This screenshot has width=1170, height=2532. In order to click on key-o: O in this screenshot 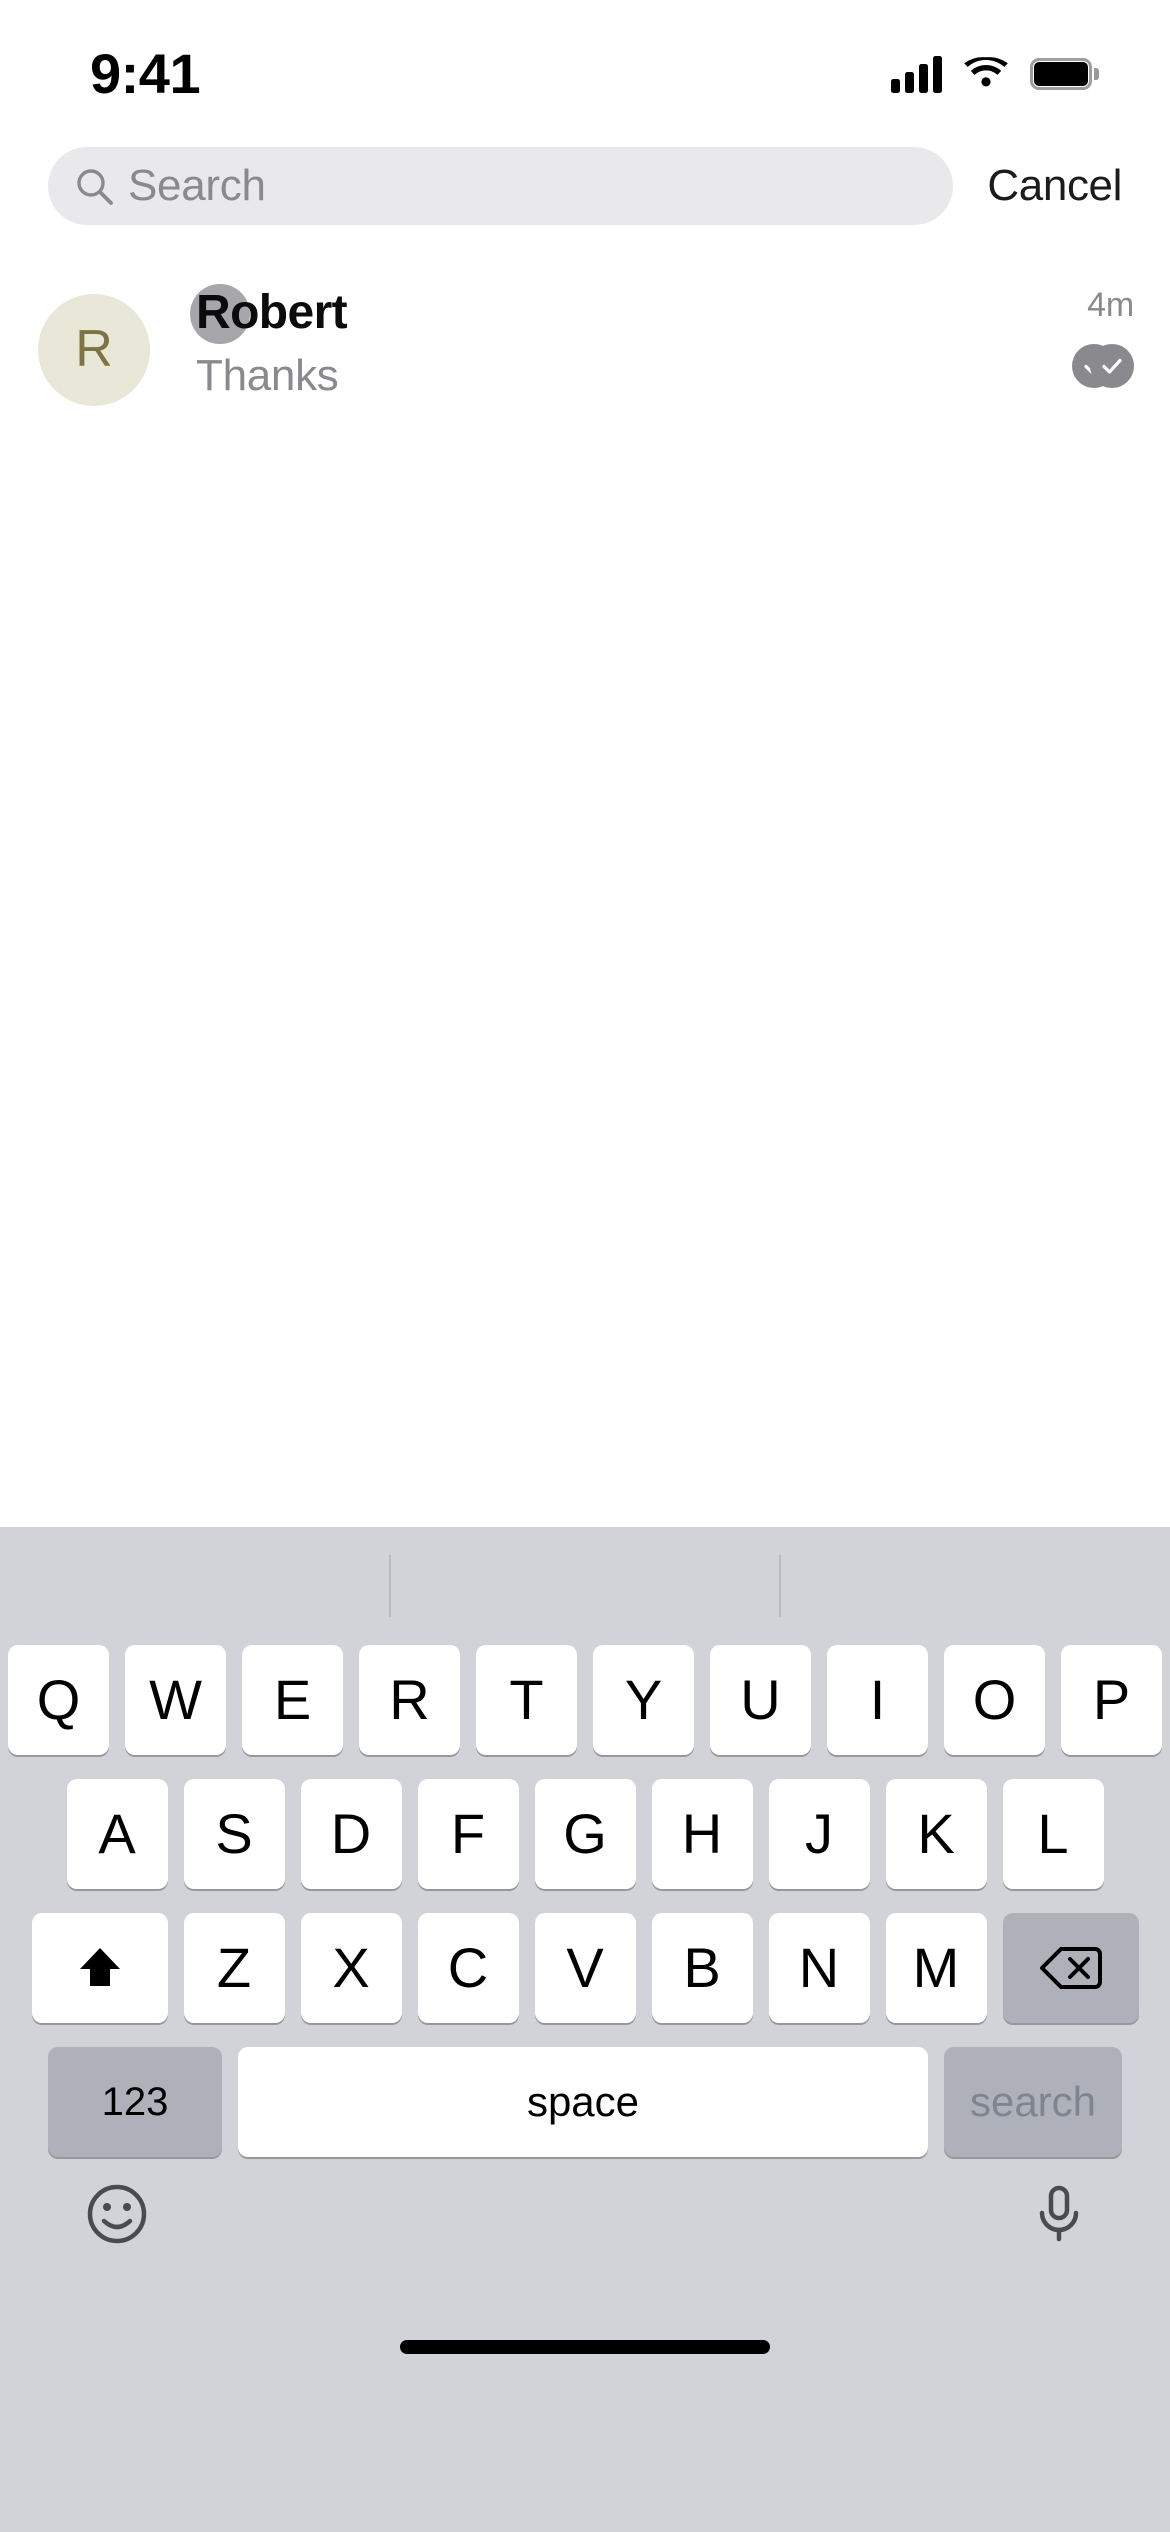, I will do `click(994, 1700)`.